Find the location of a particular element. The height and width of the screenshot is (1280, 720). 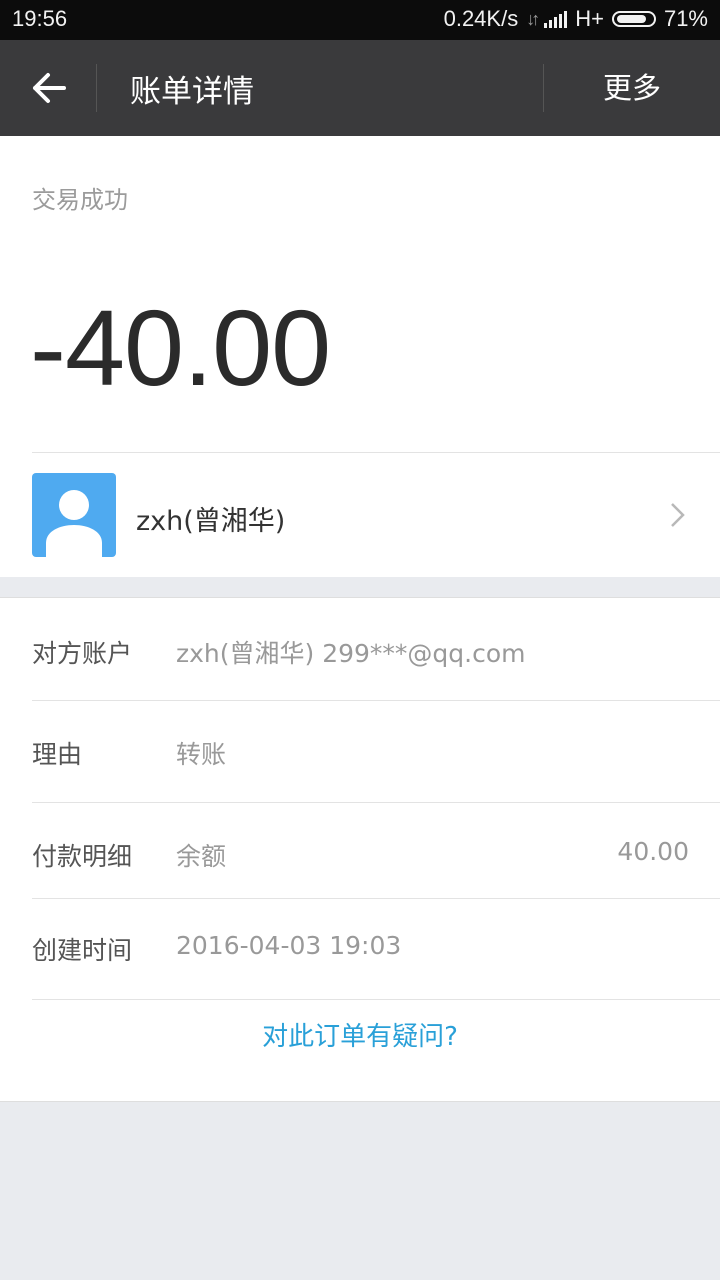

detail-row-account: 对方账户 zxh(曾湘华) 299***@qq.com is located at coordinates (360, 649).